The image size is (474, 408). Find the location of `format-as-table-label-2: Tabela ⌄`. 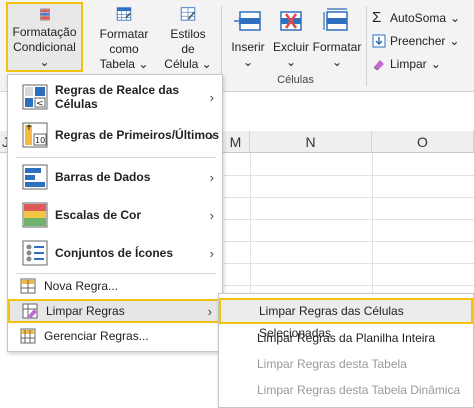

format-as-table-label-2: Tabela ⌄ is located at coordinates (124, 64).